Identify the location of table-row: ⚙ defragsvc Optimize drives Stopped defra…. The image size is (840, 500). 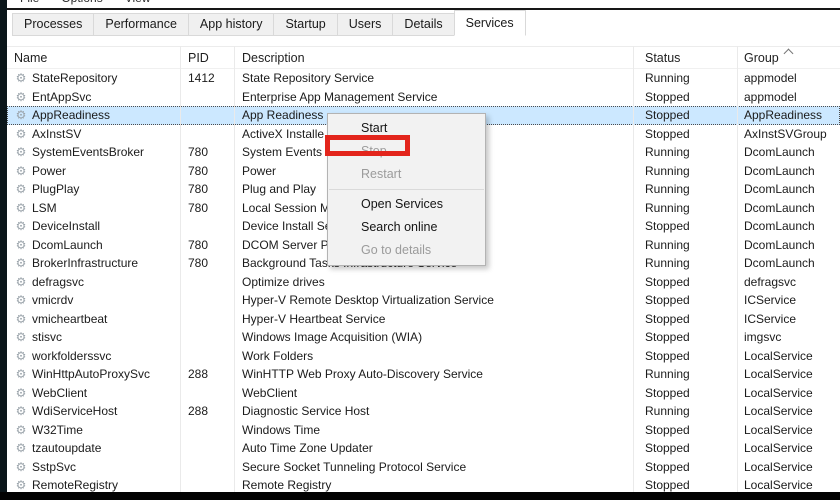
(423, 282).